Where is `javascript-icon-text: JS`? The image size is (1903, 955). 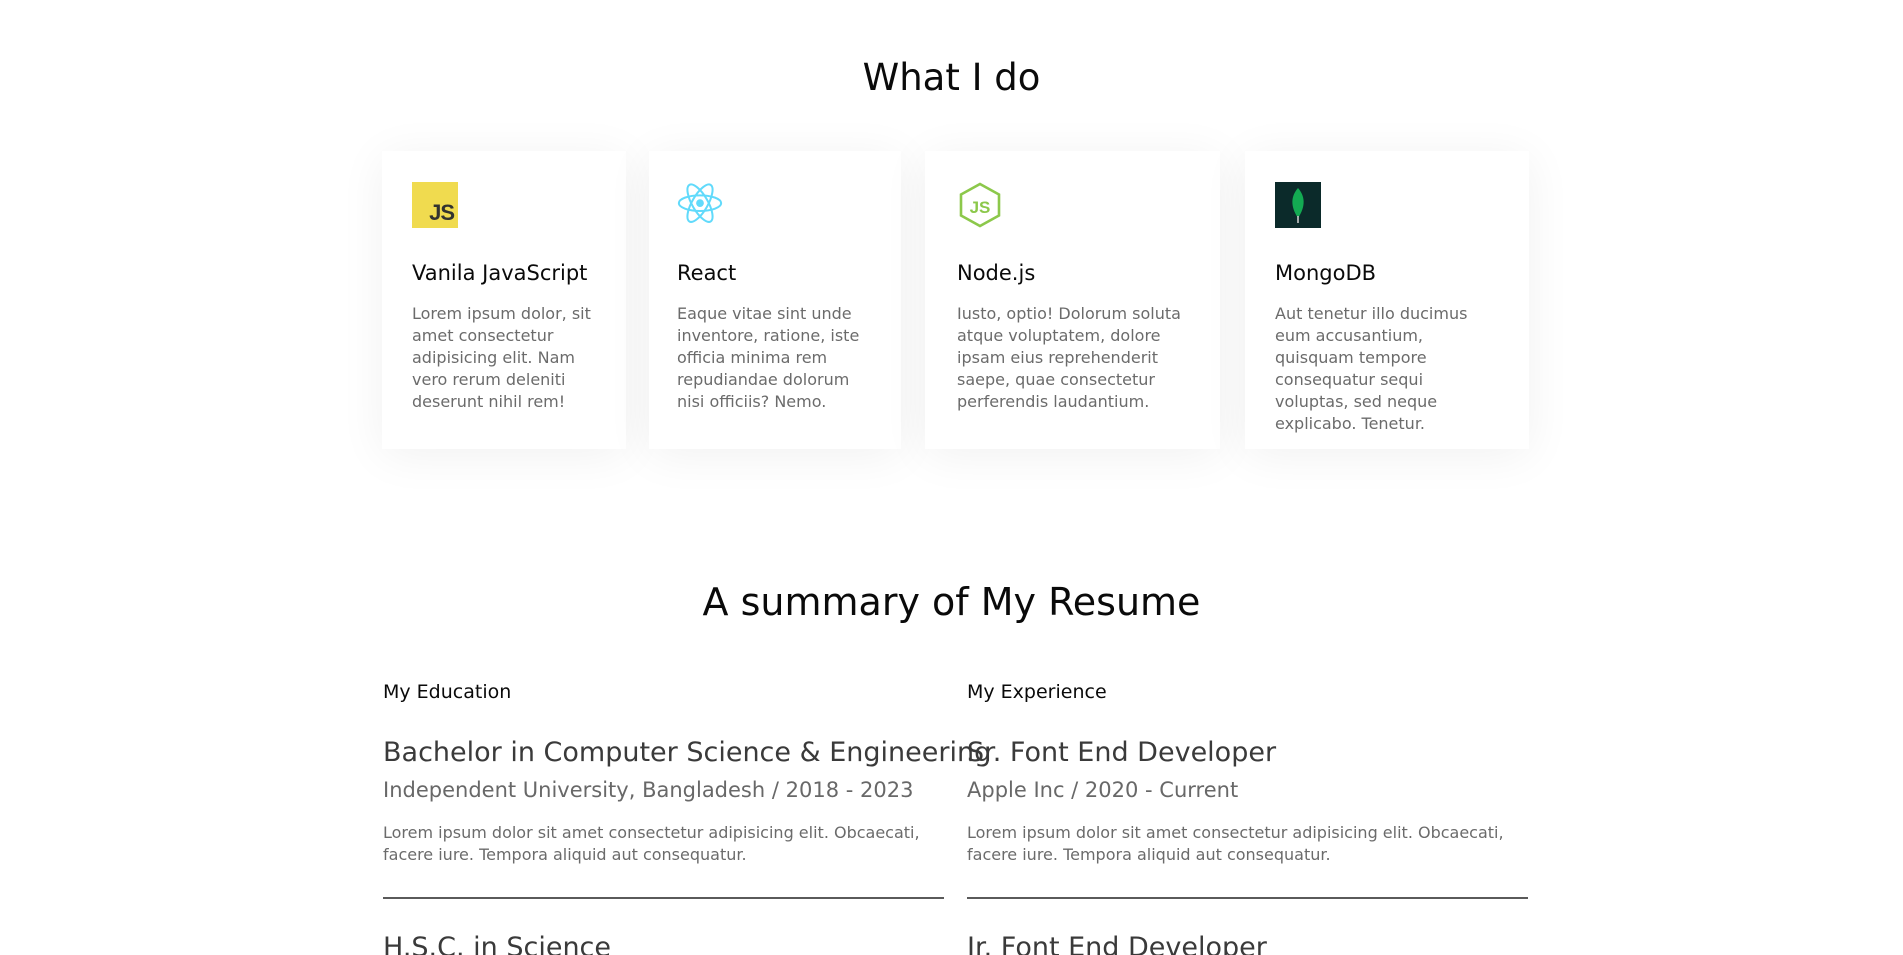
javascript-icon-text: JS is located at coordinates (442, 212).